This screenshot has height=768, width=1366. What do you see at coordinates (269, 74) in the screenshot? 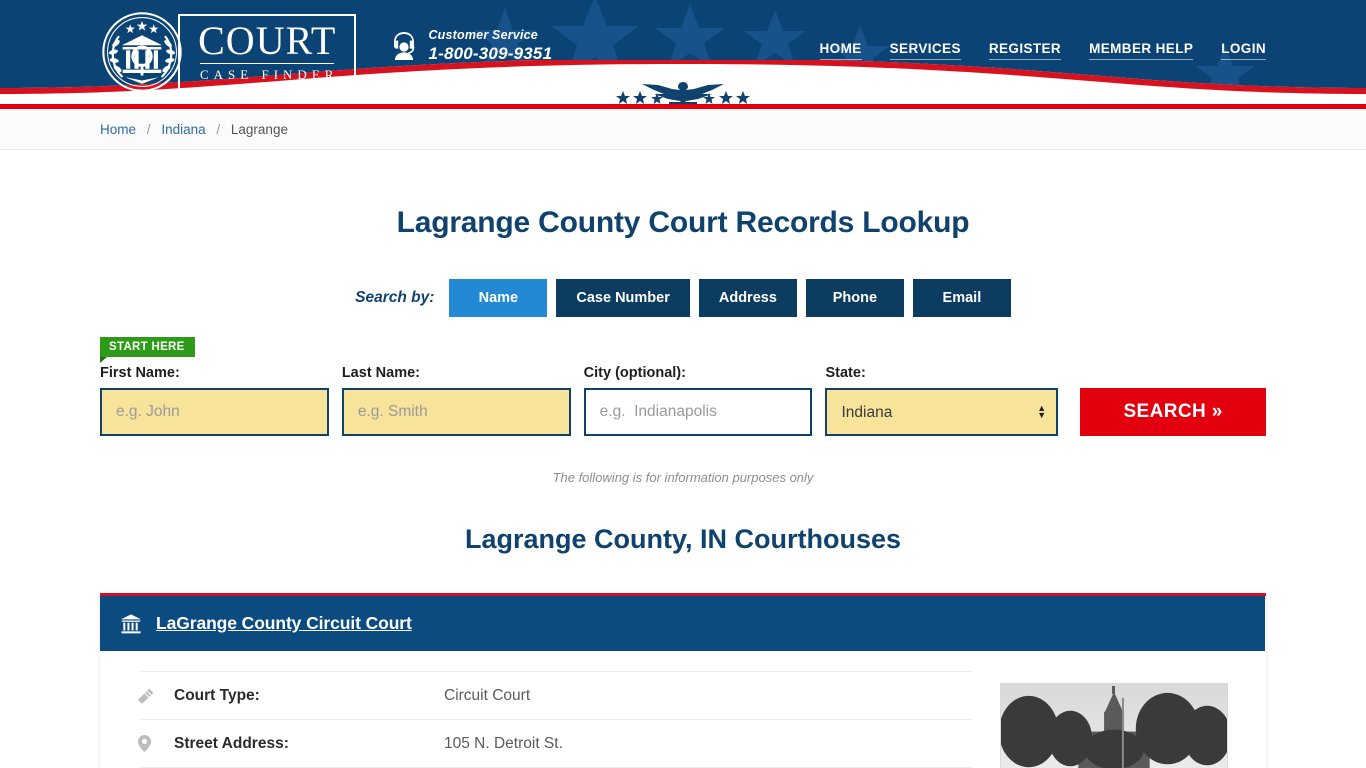
I see `logo-sub-text: CASE FINDER` at bounding box center [269, 74].